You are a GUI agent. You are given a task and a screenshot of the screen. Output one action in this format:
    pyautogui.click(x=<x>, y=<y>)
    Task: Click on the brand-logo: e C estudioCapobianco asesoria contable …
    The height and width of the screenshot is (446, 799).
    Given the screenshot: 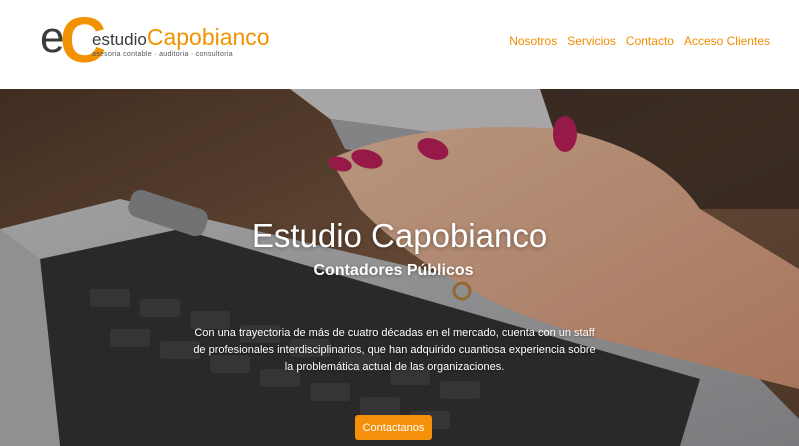 What is the action you would take?
    pyautogui.click(x=153, y=42)
    